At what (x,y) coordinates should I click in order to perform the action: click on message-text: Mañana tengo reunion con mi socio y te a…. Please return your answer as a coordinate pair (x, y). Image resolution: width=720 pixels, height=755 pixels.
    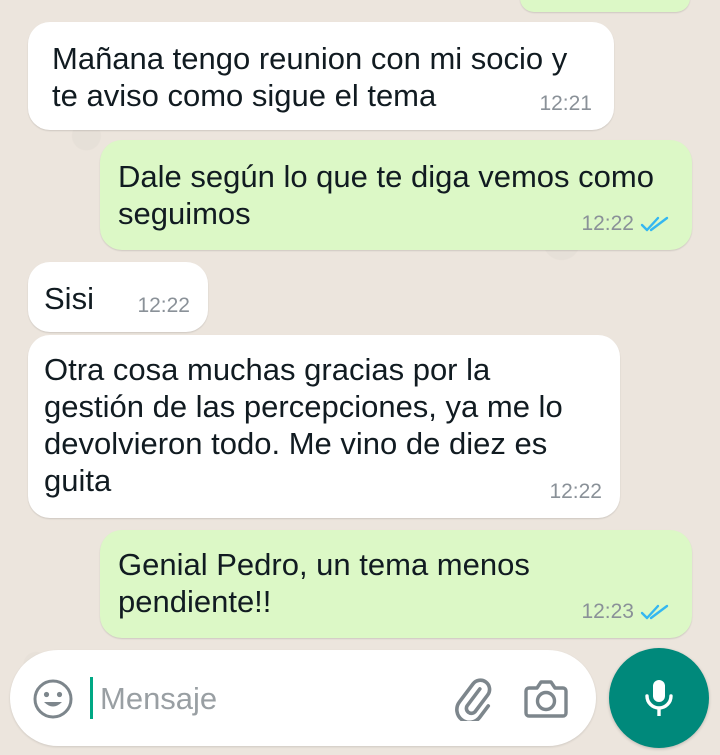
    Looking at the image, I should click on (310, 77).